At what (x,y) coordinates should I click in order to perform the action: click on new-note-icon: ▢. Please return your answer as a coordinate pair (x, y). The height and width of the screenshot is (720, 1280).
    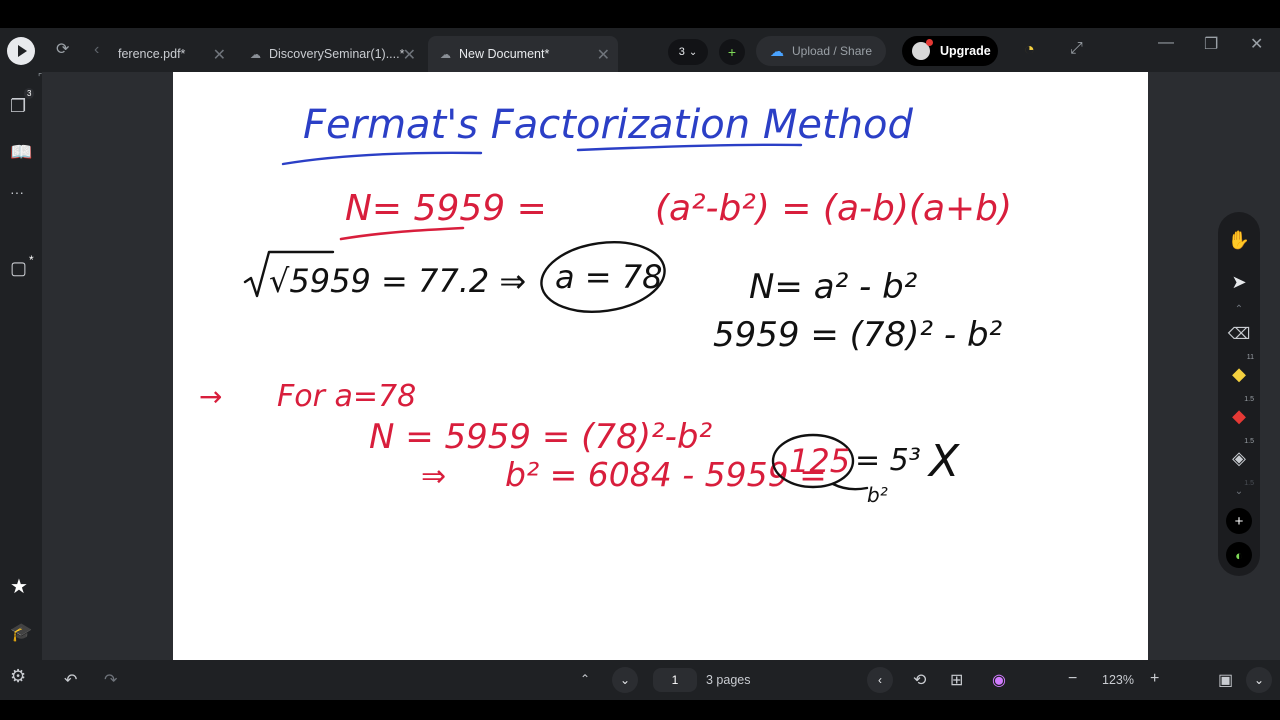
    Looking at the image, I should click on (18, 268).